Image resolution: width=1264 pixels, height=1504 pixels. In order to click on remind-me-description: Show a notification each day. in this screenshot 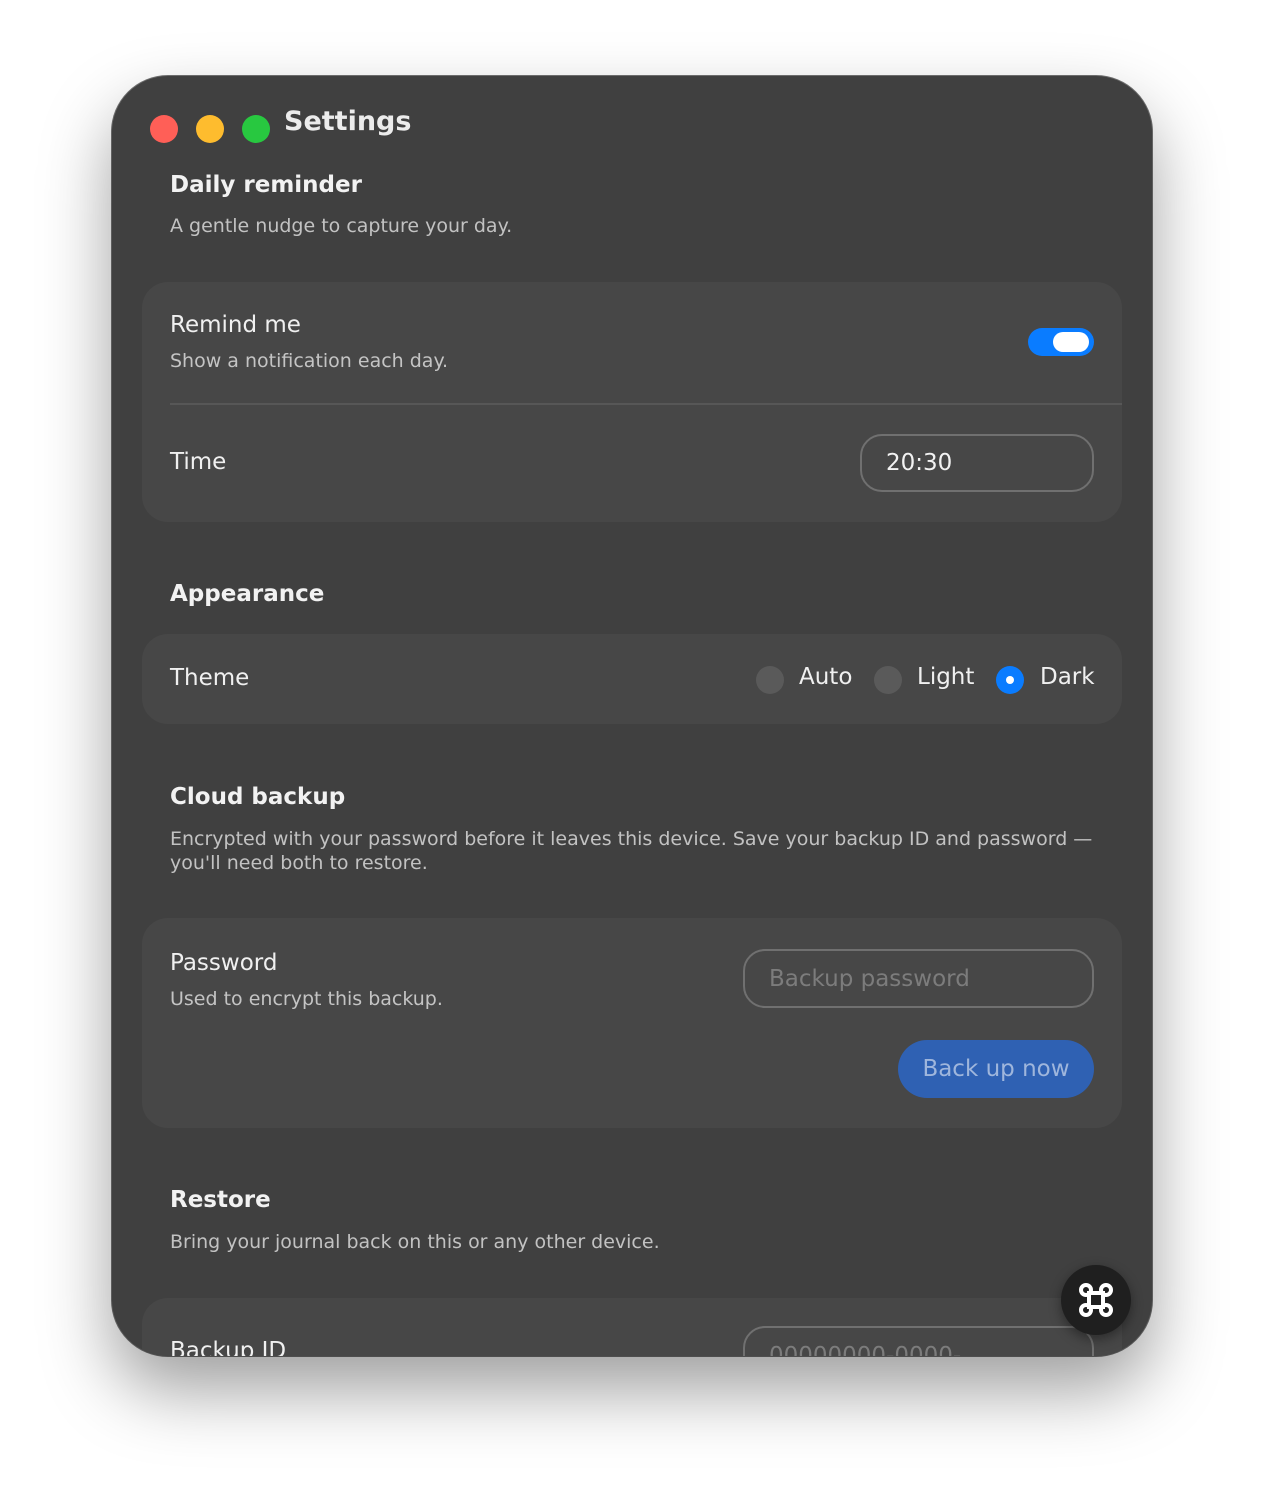, I will do `click(309, 361)`.